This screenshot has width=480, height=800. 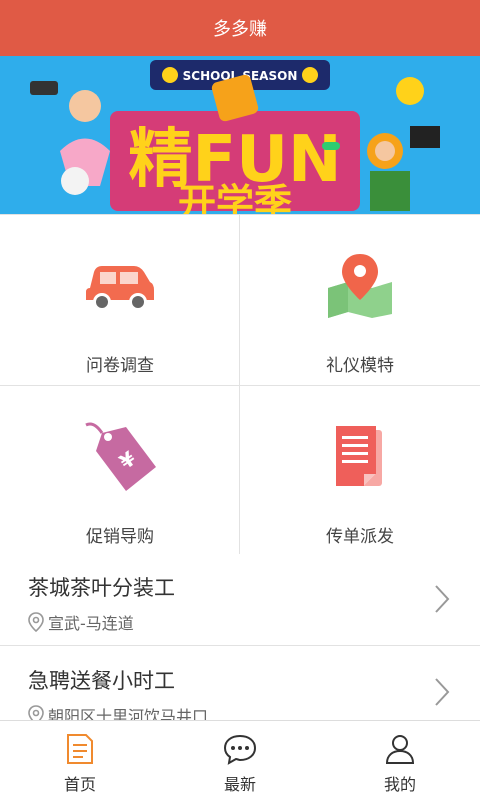 I want to click on tab-latest: 最新, so click(x=240, y=760).